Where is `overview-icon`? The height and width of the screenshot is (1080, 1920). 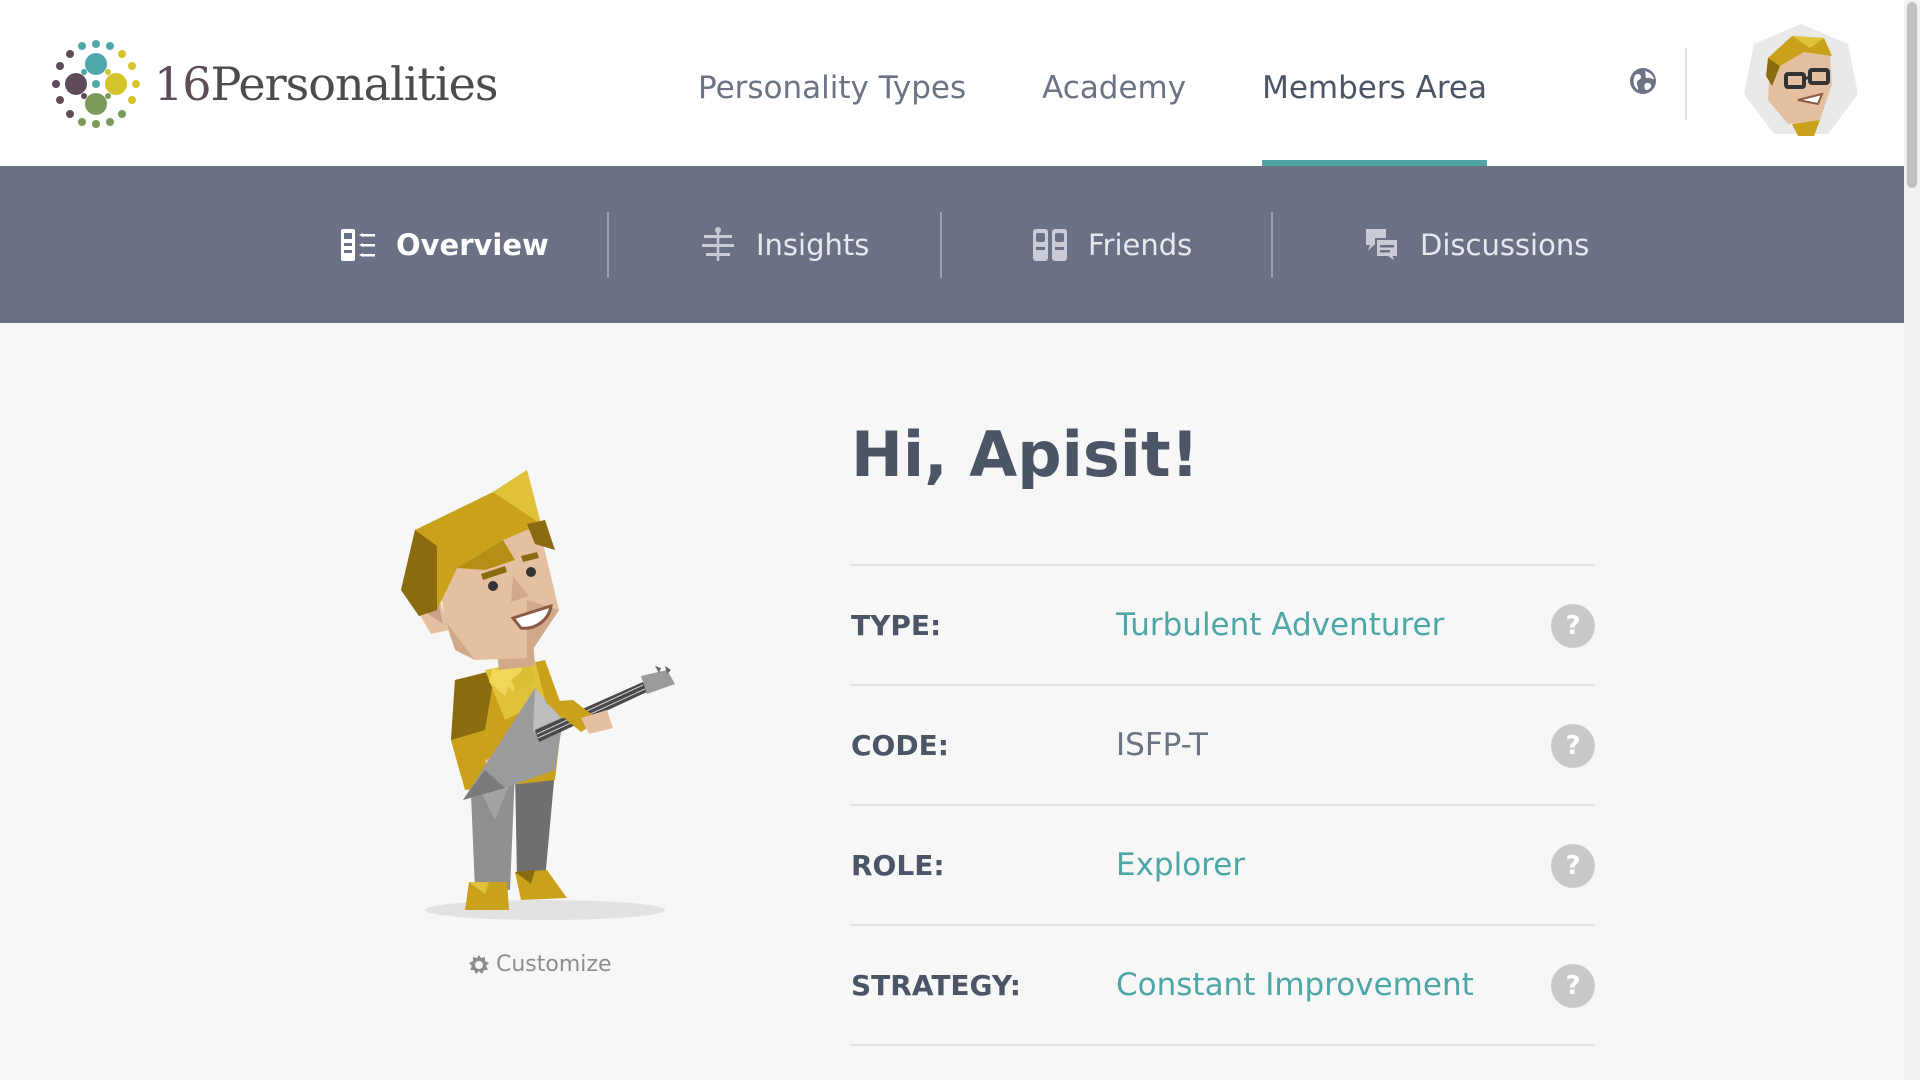 overview-icon is located at coordinates (358, 244).